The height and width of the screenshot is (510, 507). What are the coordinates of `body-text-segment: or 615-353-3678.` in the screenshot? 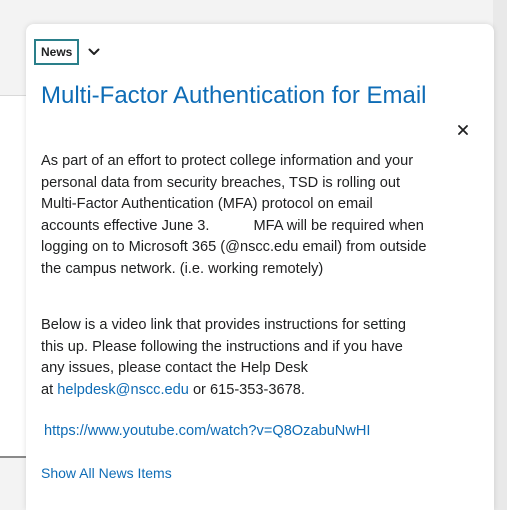 It's located at (246, 389).